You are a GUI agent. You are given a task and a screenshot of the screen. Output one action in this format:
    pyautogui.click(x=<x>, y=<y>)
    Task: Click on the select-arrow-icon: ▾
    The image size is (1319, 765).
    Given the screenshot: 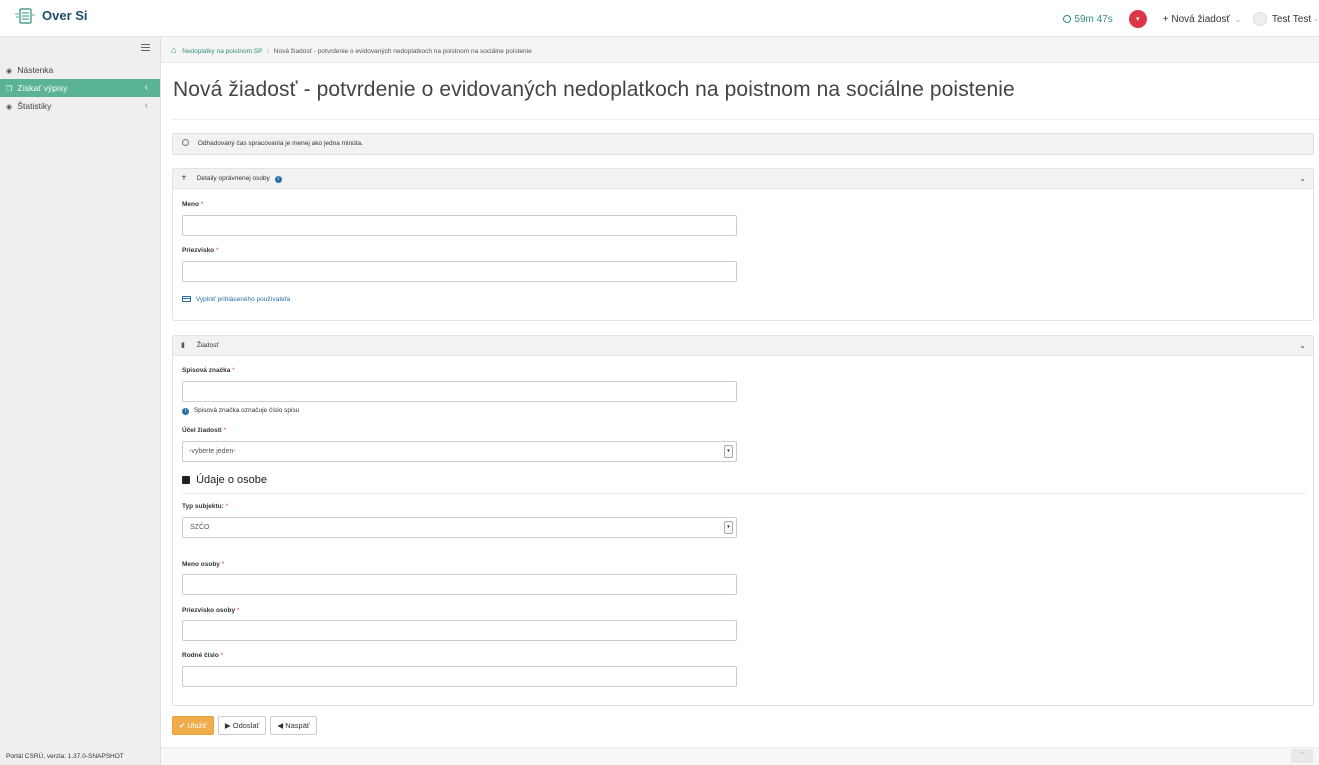 What is the action you would take?
    pyautogui.click(x=728, y=527)
    